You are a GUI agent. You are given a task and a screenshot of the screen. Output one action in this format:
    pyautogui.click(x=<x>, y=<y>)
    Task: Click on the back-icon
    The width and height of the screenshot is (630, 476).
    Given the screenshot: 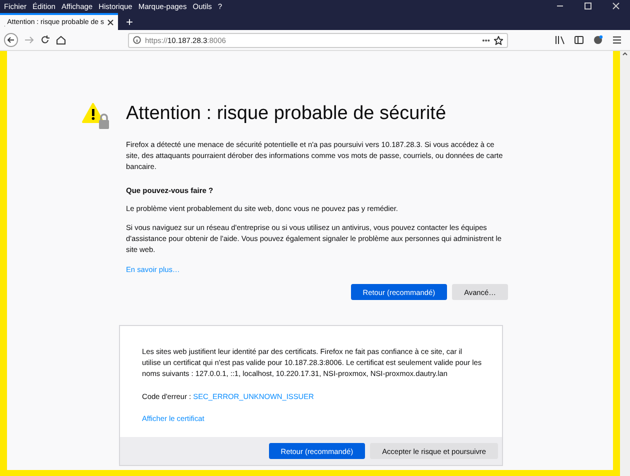 What is the action you would take?
    pyautogui.click(x=11, y=40)
    